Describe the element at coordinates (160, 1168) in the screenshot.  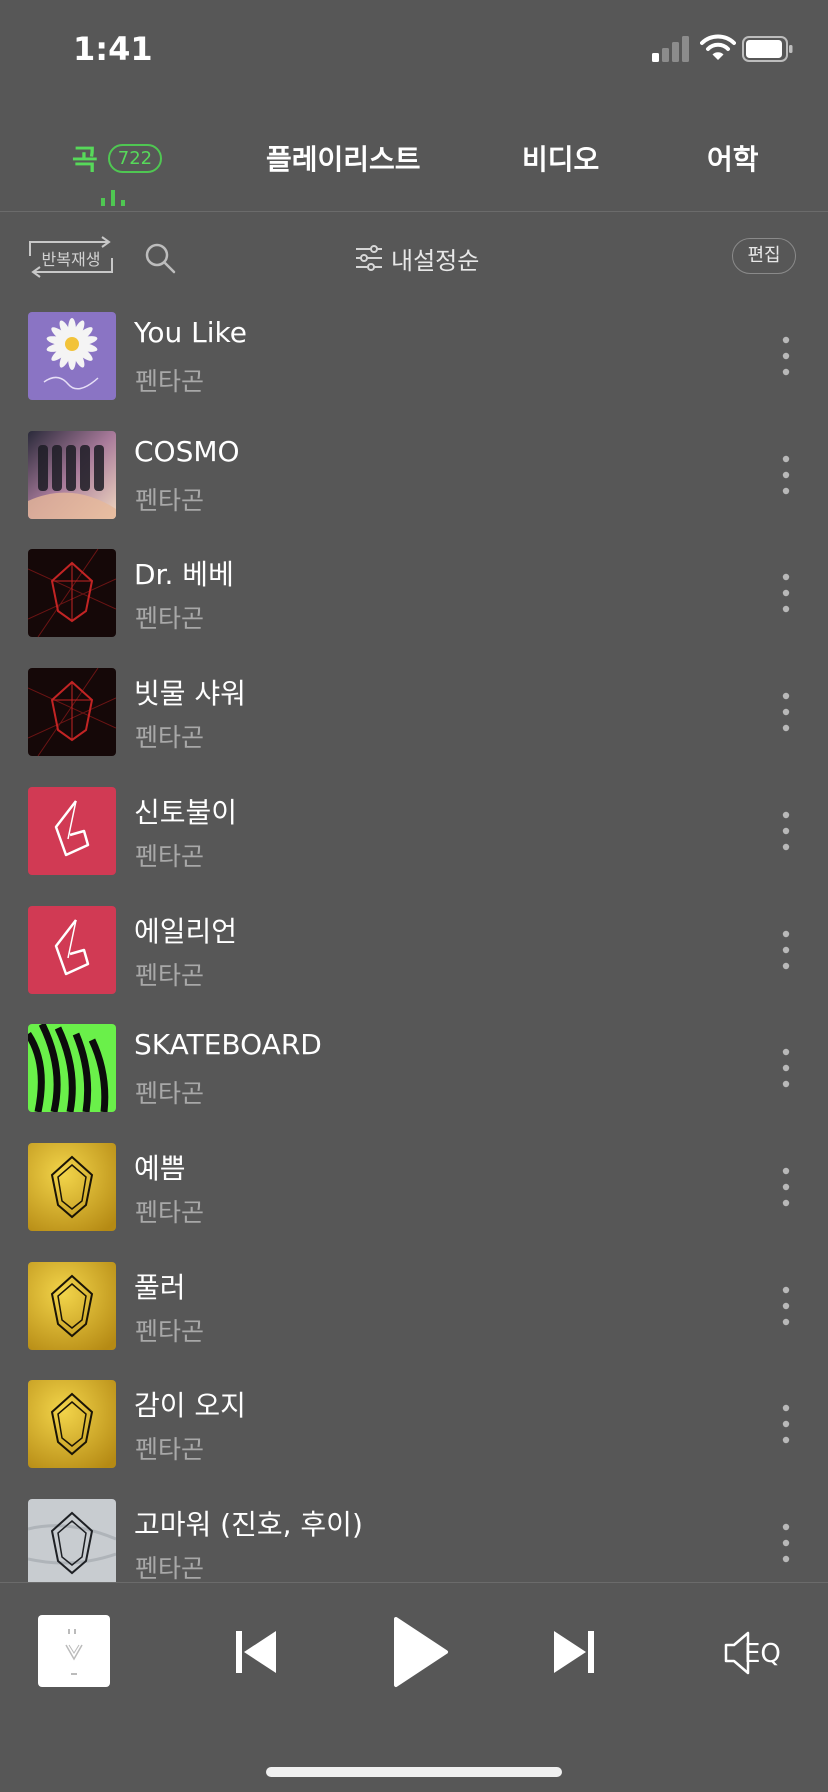
I see `song-title: 예쁨` at that location.